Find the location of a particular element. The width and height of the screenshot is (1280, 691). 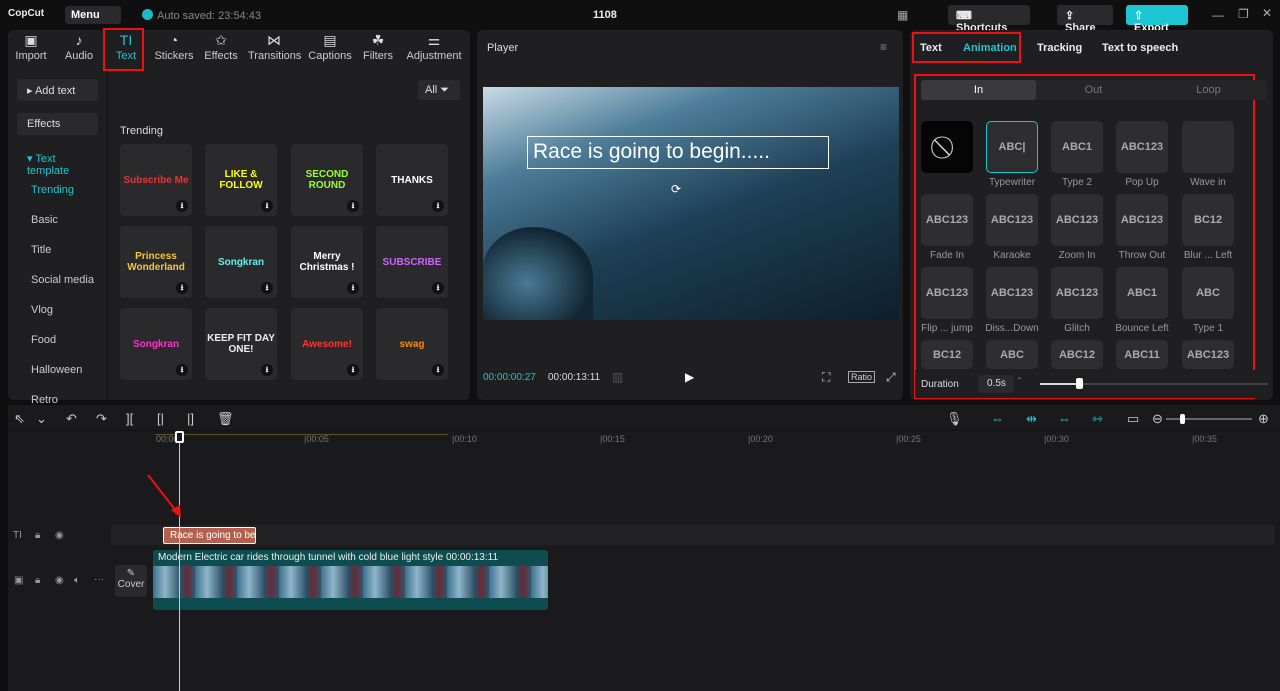

zoom-slider is located at coordinates (1209, 419).